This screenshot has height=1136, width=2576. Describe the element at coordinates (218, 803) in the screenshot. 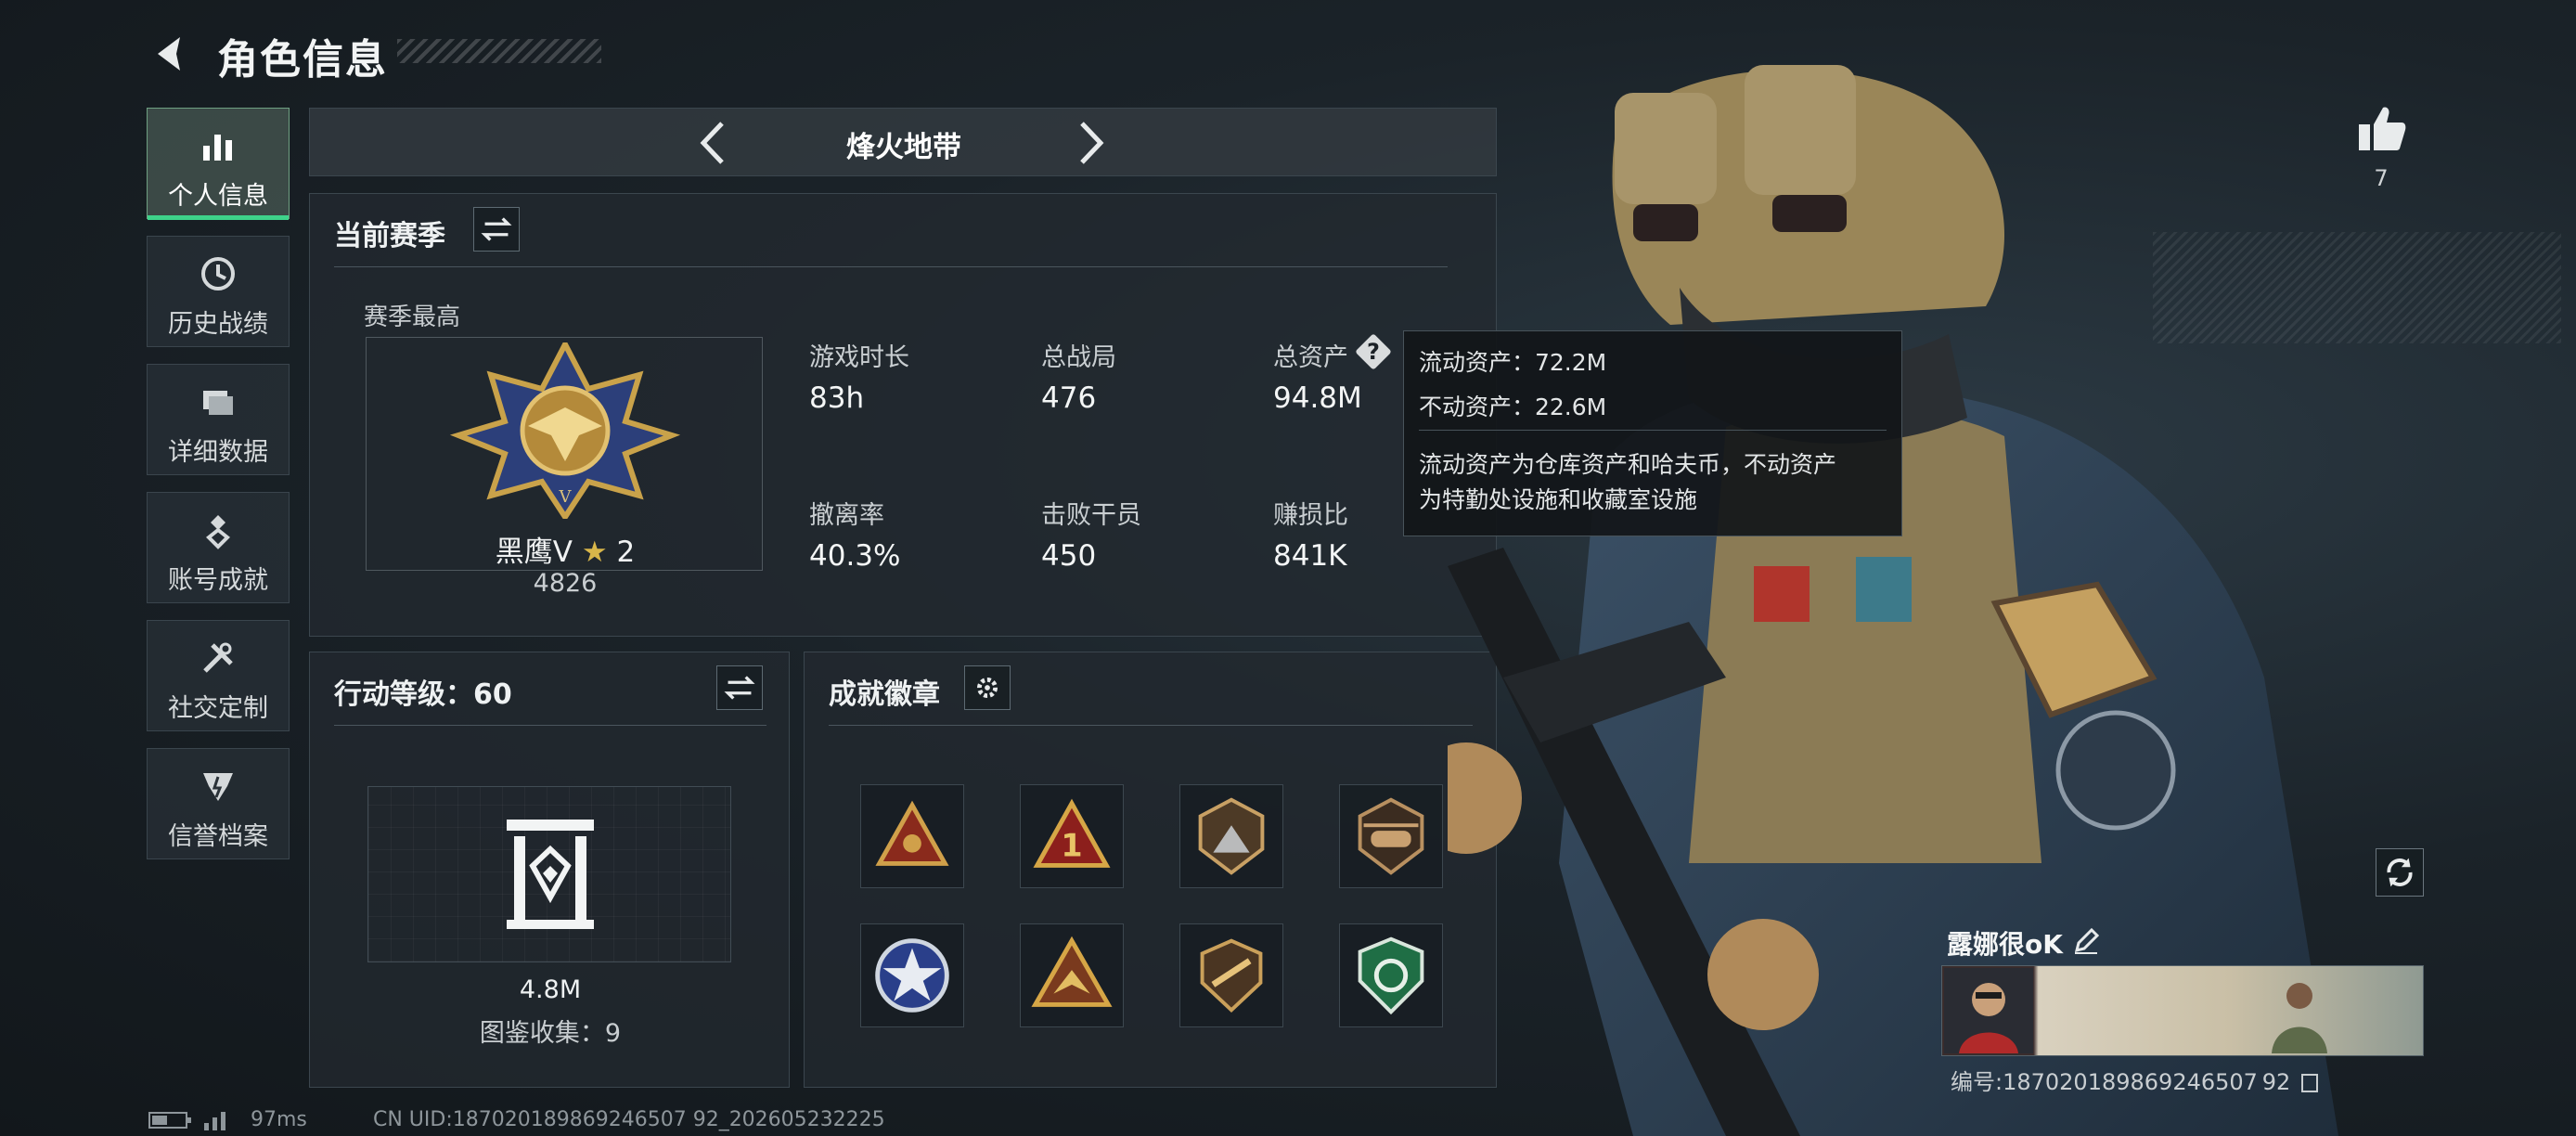

I see `sidebar-item-credit-record: 信誉档案` at that location.